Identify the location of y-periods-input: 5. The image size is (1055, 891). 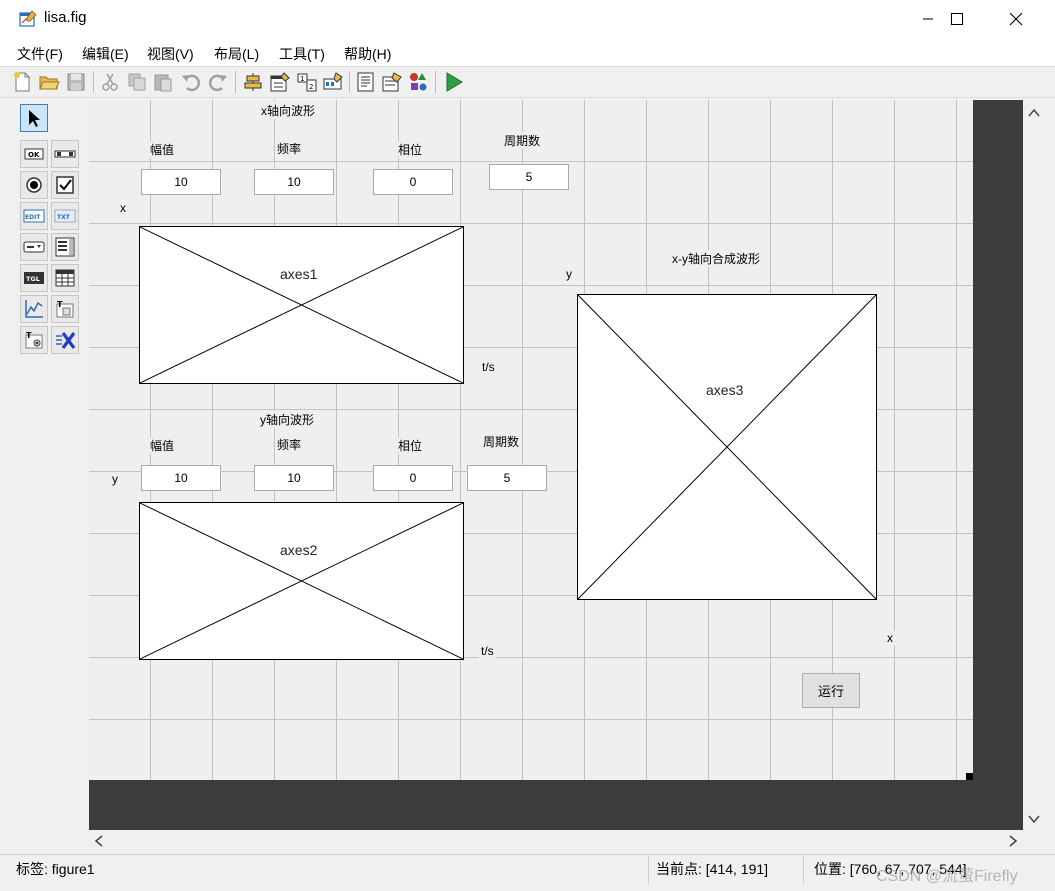
(507, 478).